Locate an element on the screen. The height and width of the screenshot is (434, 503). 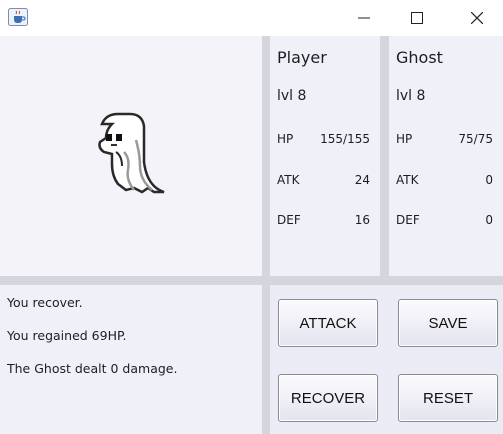
enemy-name: Ghost is located at coordinates (419, 57).